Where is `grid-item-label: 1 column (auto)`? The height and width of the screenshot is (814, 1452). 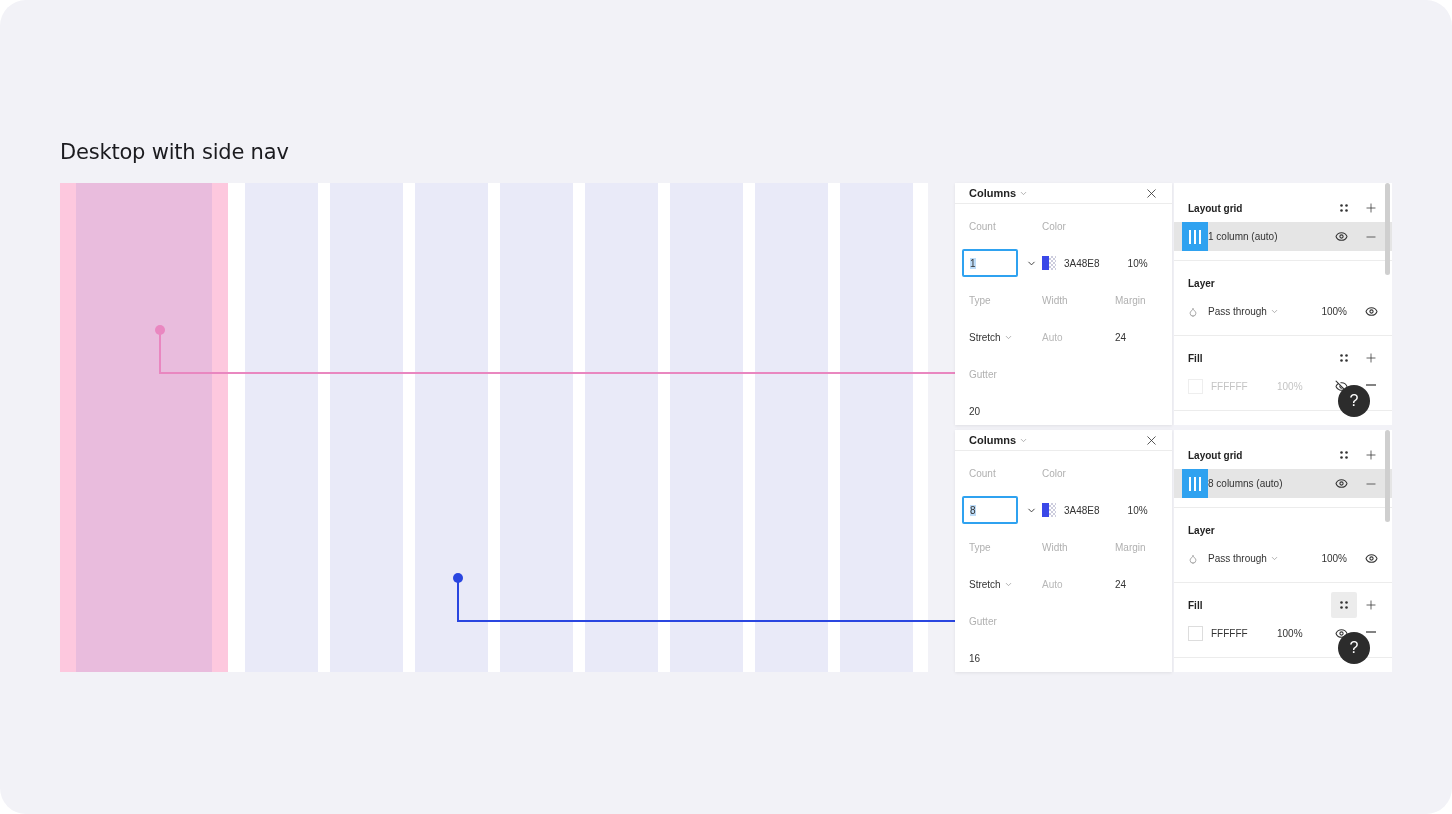 grid-item-label: 1 column (auto) is located at coordinates (1243, 236).